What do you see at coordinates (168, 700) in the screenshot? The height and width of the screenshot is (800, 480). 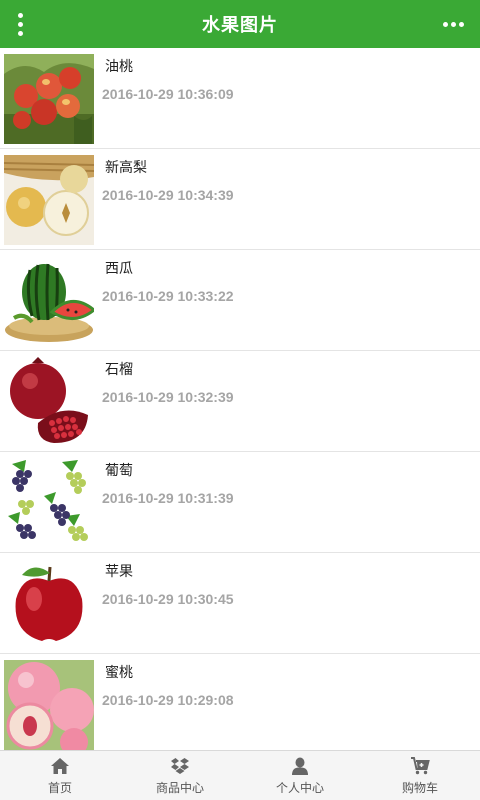 I see `item-date: 2016-10-29 10:29:08` at bounding box center [168, 700].